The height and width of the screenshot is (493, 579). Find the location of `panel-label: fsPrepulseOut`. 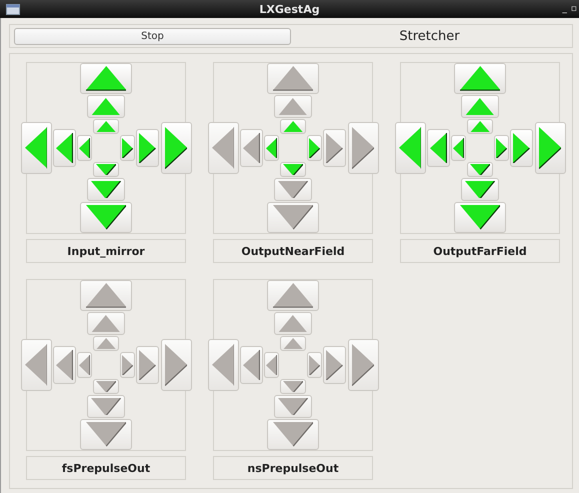

panel-label: fsPrepulseOut is located at coordinates (106, 468).